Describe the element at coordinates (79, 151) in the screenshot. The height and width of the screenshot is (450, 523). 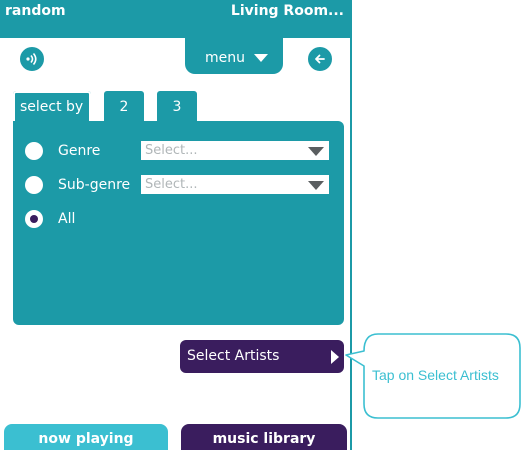
I see `genre-label: Genre` at that location.